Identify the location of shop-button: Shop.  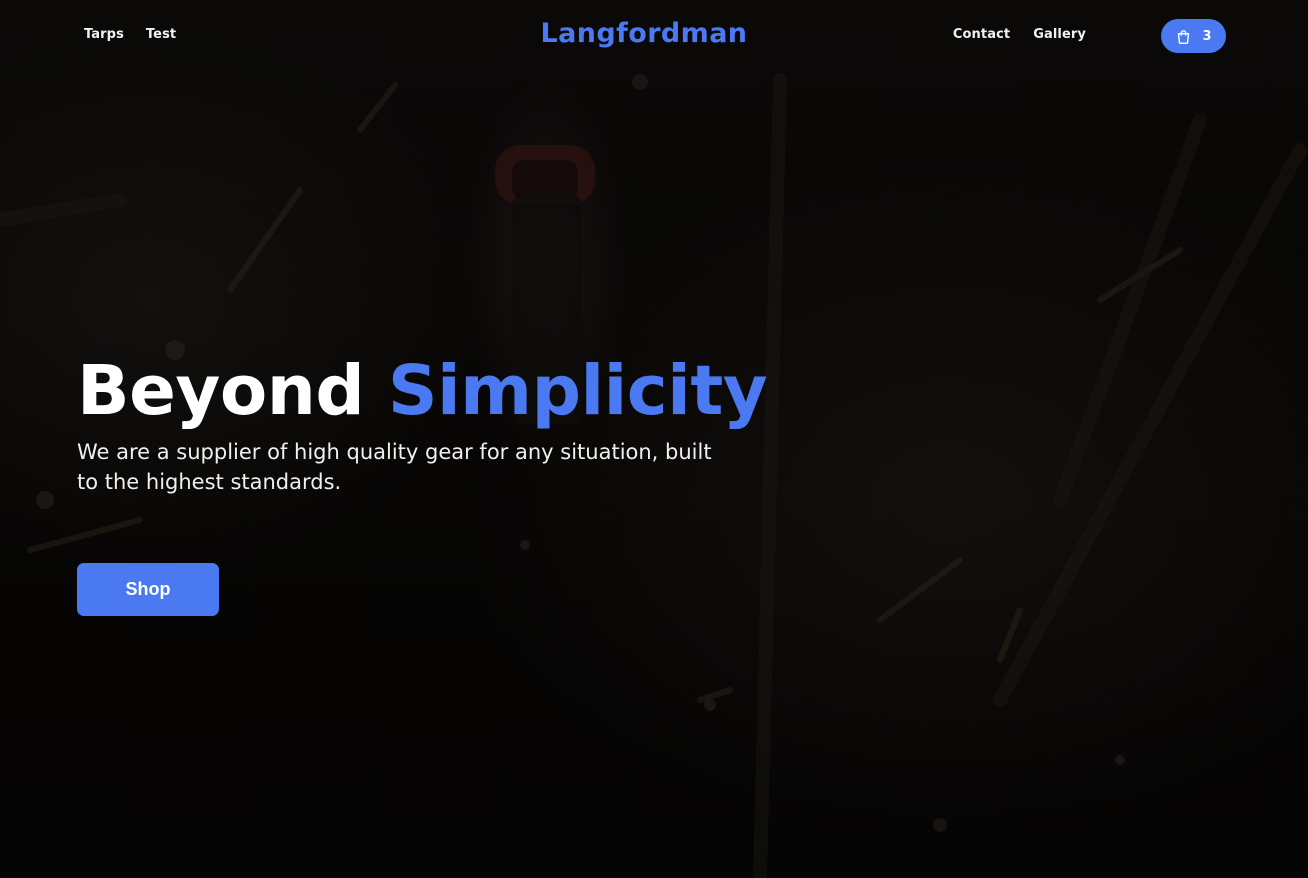
(148, 589).